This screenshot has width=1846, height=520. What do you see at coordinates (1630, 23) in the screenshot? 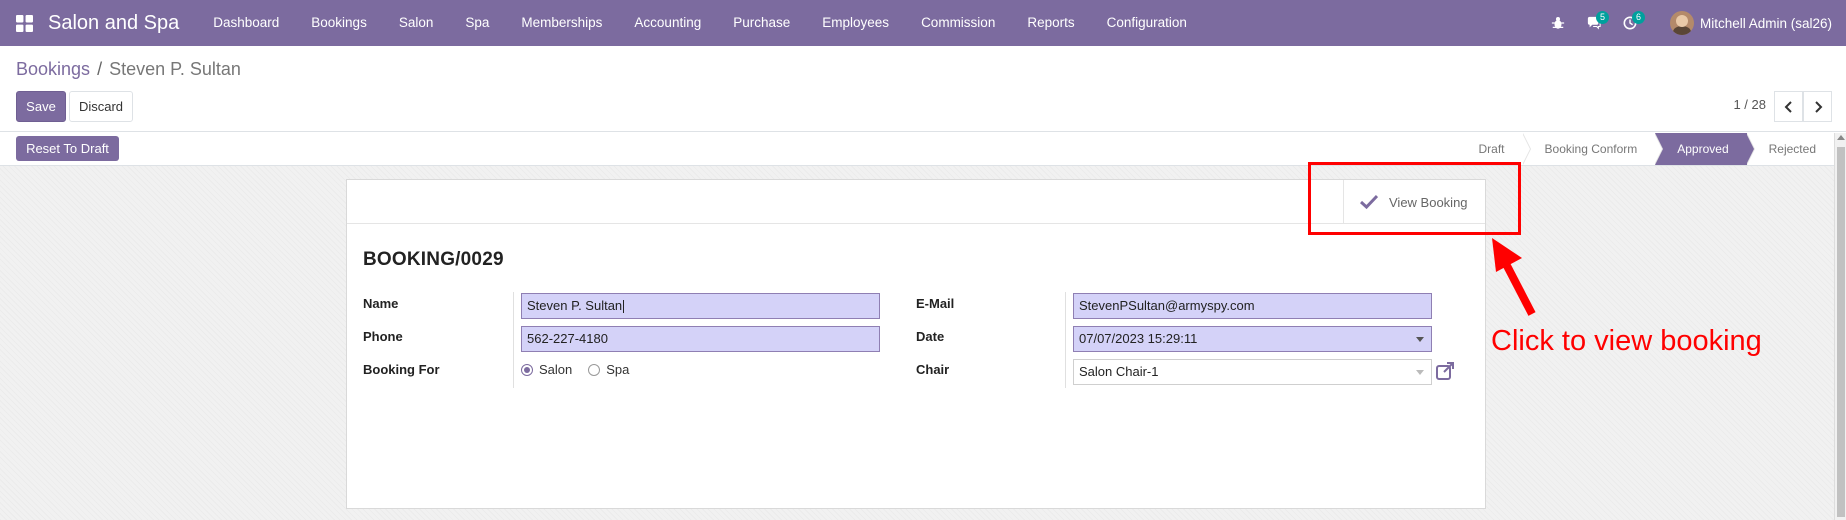
I see `activities-clock-icon: 6` at bounding box center [1630, 23].